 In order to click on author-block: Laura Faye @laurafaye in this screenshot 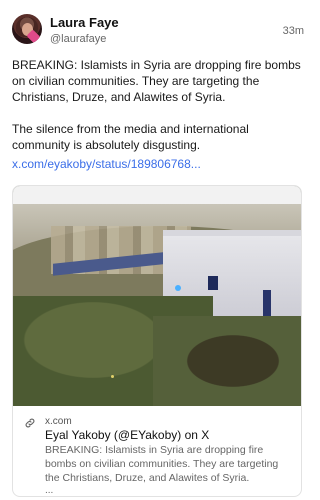, I will do `click(84, 31)`.